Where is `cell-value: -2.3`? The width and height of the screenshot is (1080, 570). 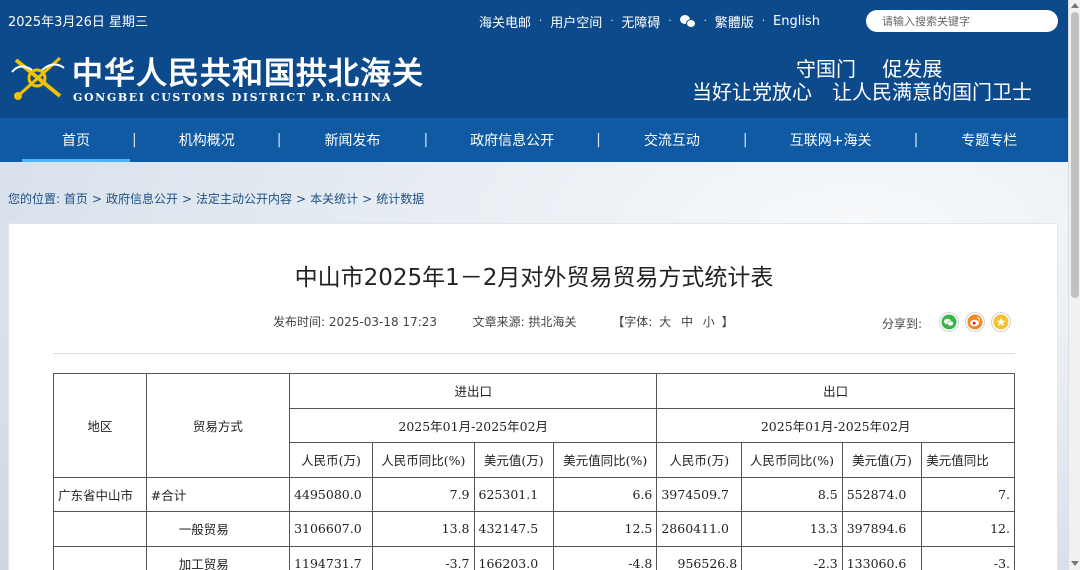 cell-value: -2.3 is located at coordinates (792, 557).